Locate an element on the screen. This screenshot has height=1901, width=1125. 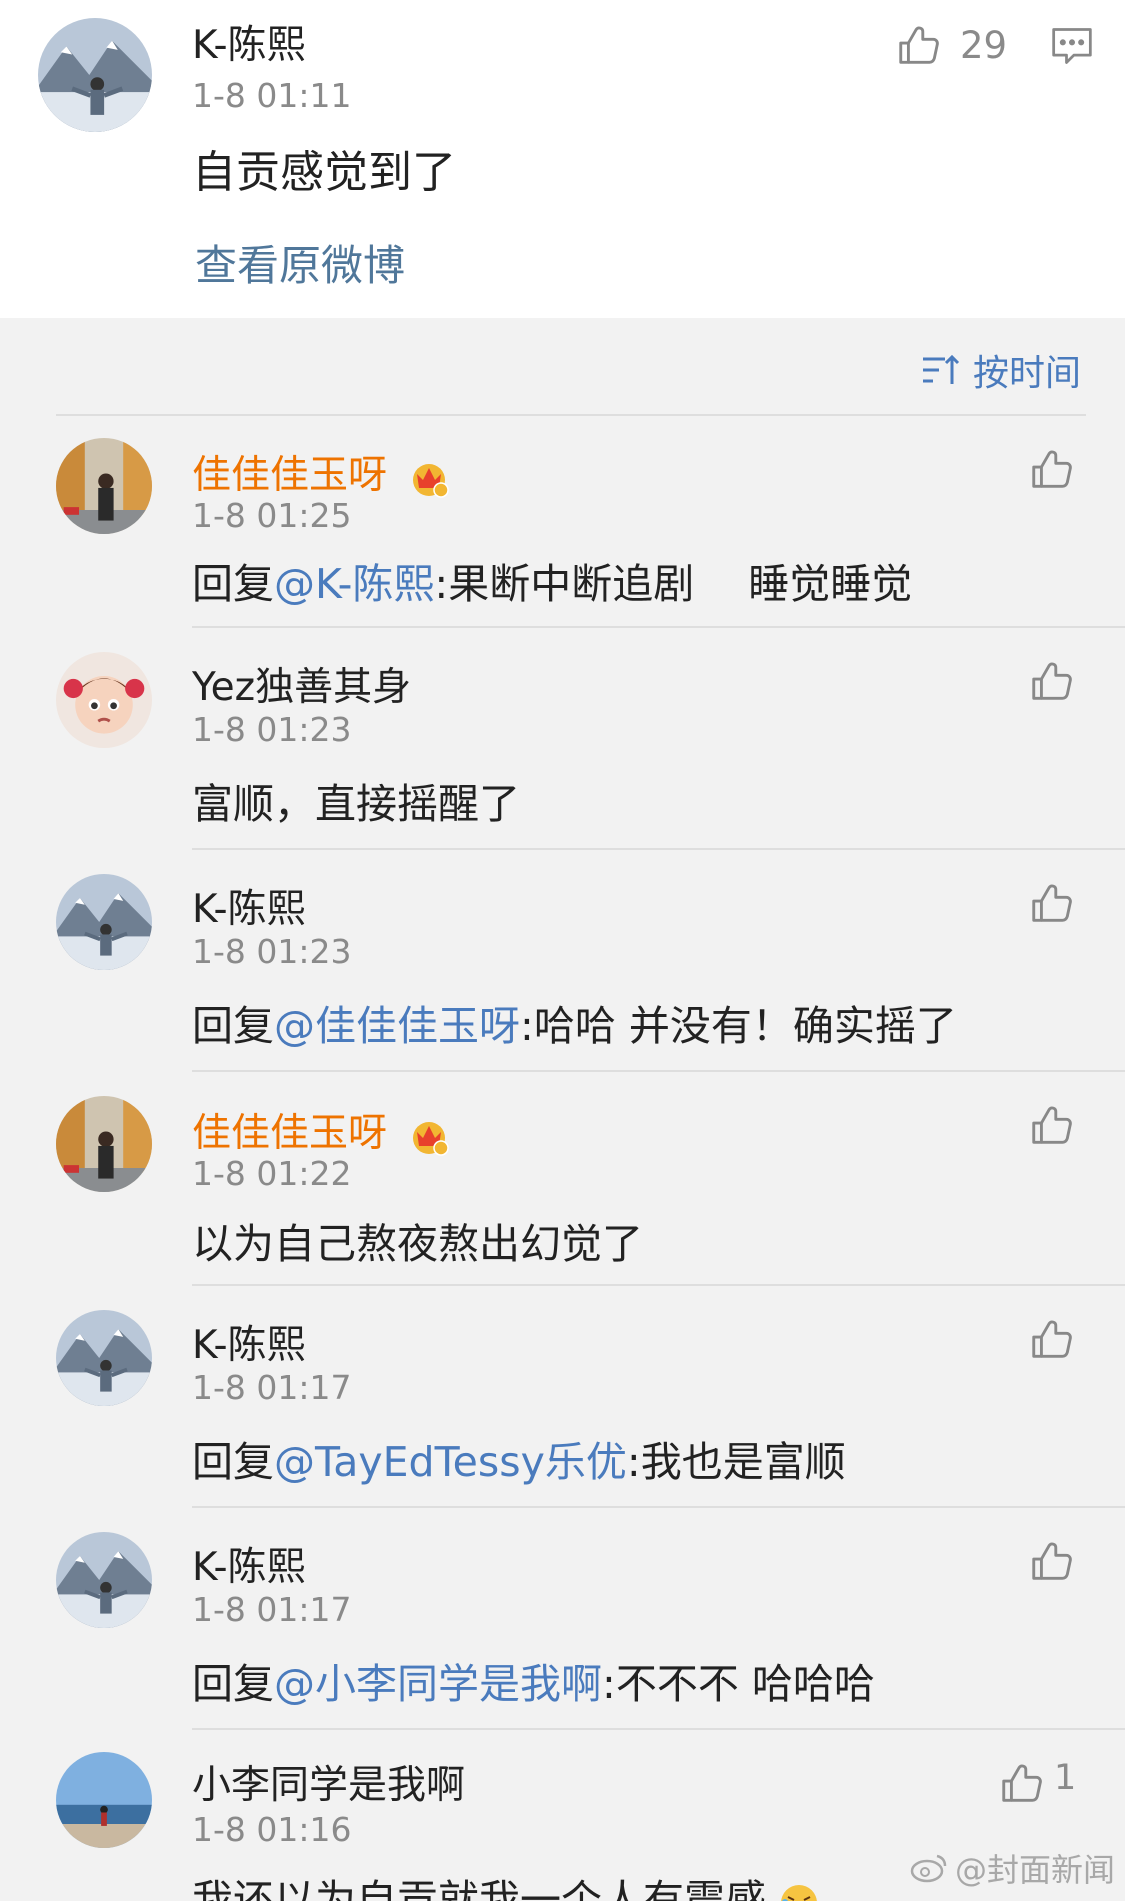
comment-body: 富顺，直接摇醒了 is located at coordinates (356, 804).